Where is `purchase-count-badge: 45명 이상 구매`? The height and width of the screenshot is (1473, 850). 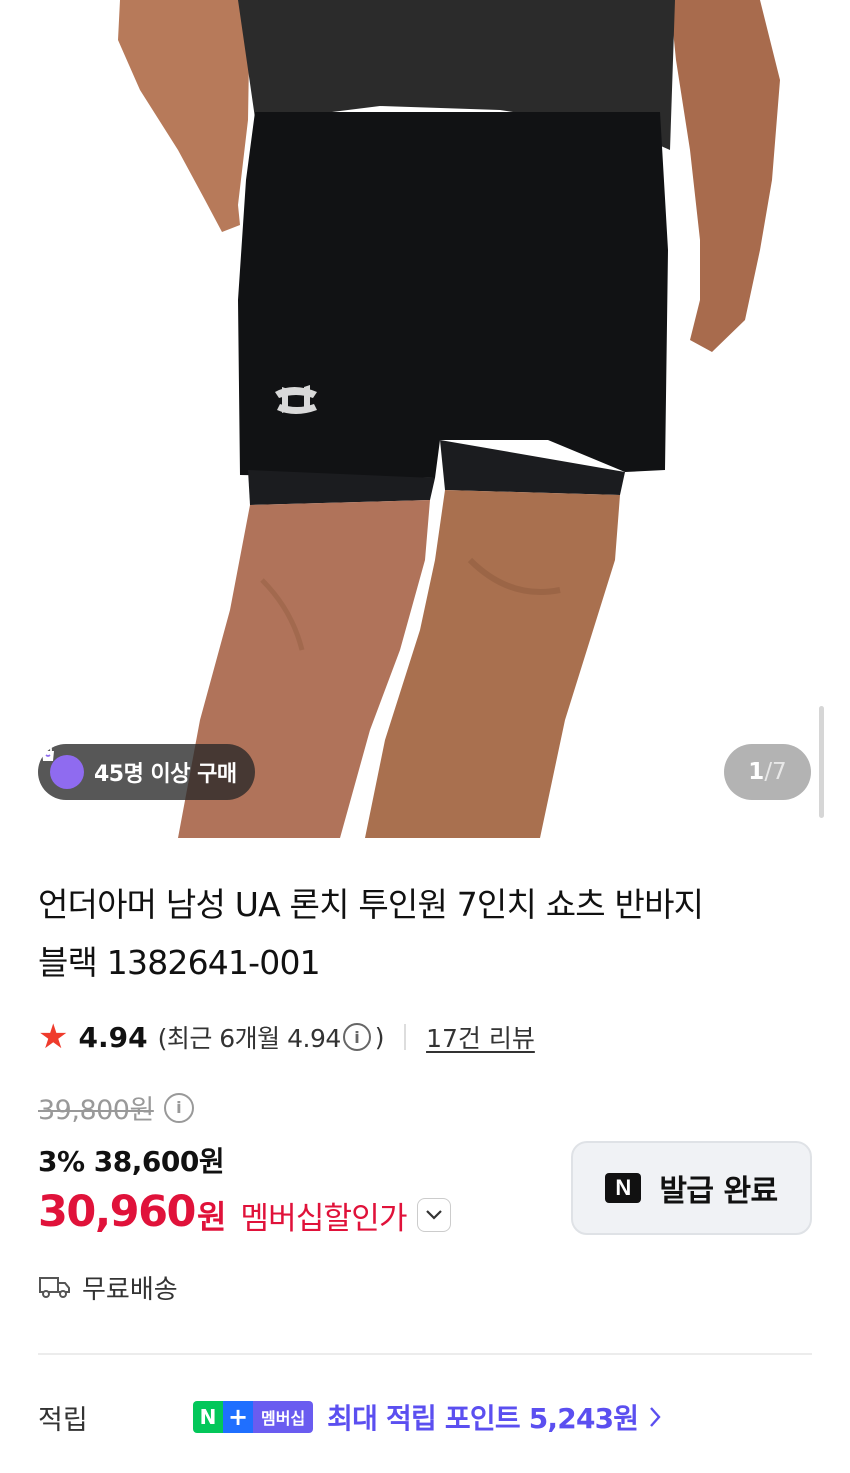
purchase-count-badge: 45명 이상 구매 is located at coordinates (146, 772).